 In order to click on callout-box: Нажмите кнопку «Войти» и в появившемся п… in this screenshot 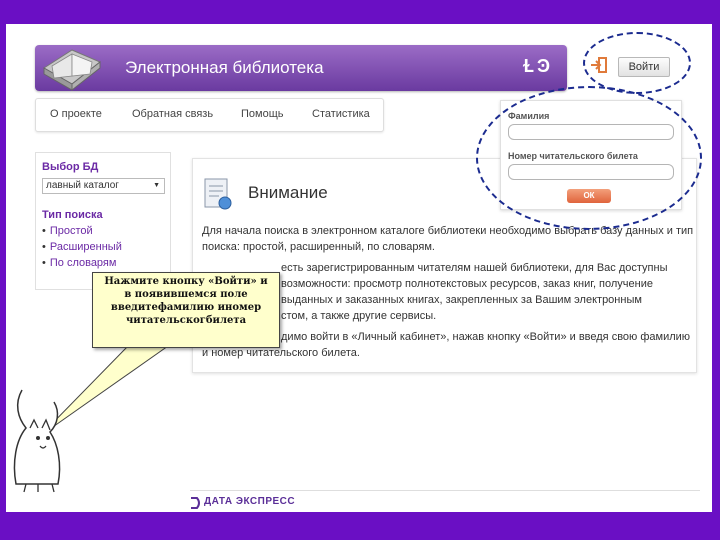, I will do `click(186, 310)`.